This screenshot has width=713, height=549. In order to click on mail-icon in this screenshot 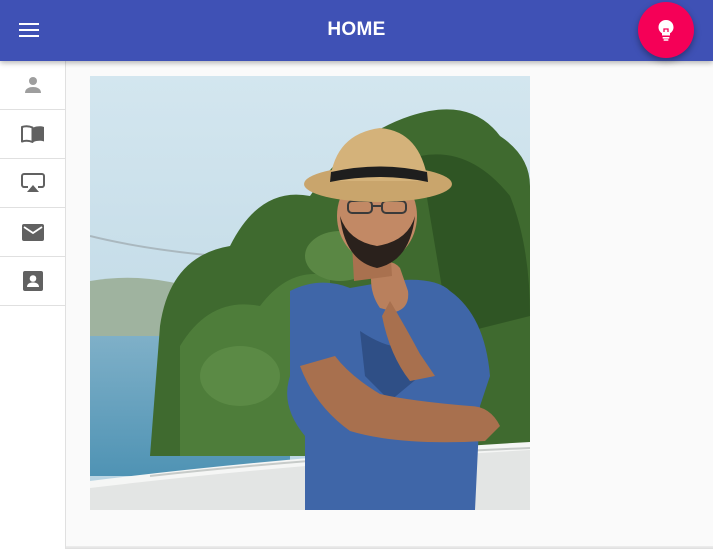, I will do `click(32, 232)`.